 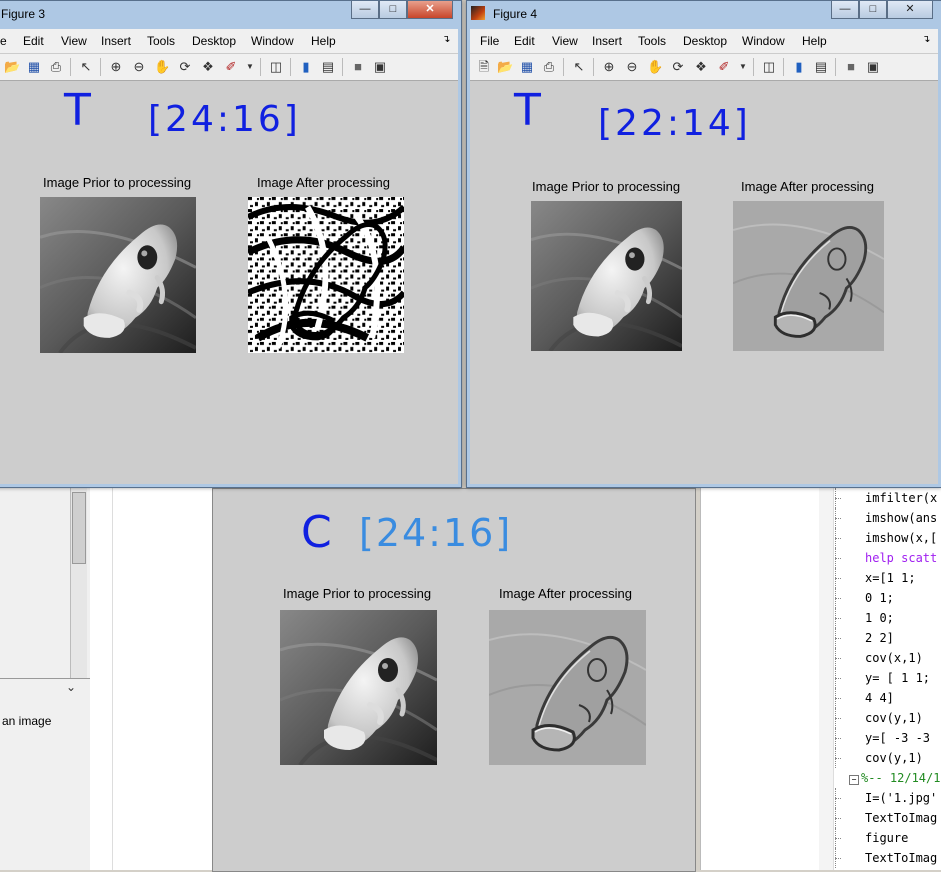 I want to click on handwritten-range: [24:16], so click(x=436, y=533).